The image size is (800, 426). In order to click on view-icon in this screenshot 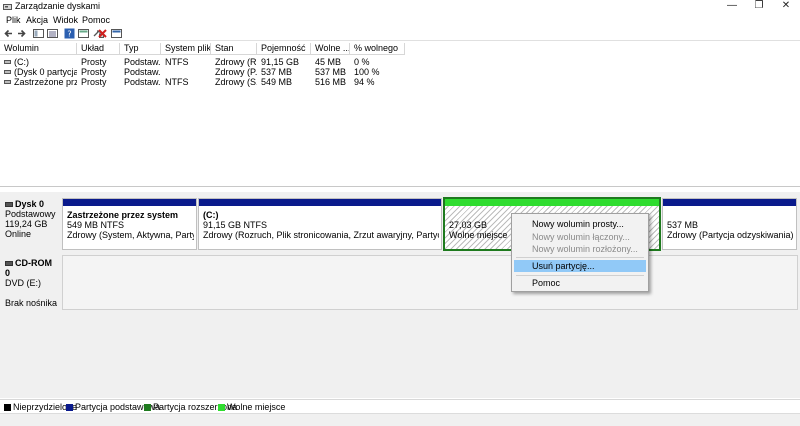, I will do `click(83, 33)`.